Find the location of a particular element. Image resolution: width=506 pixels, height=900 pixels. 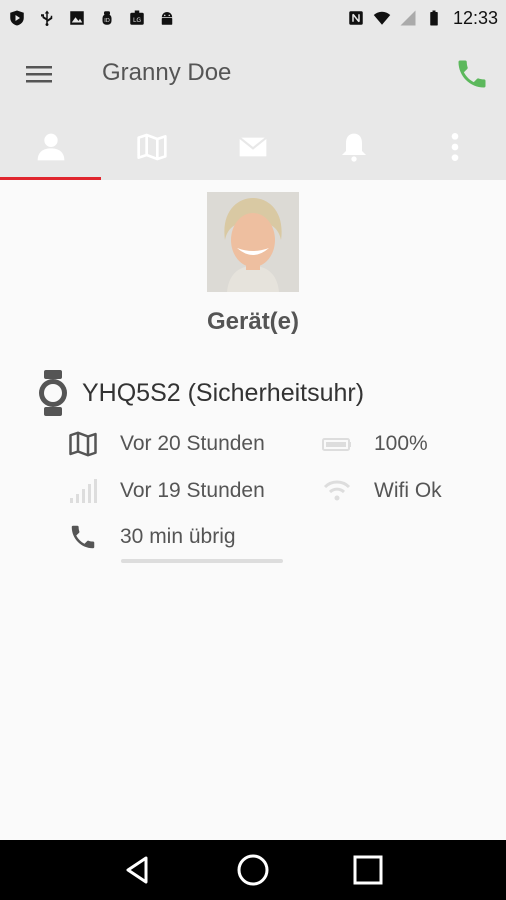

bell-icon is located at coordinates (354, 147).